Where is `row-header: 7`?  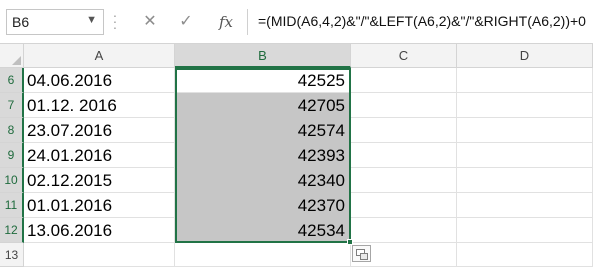 row-header: 7 is located at coordinates (12, 105).